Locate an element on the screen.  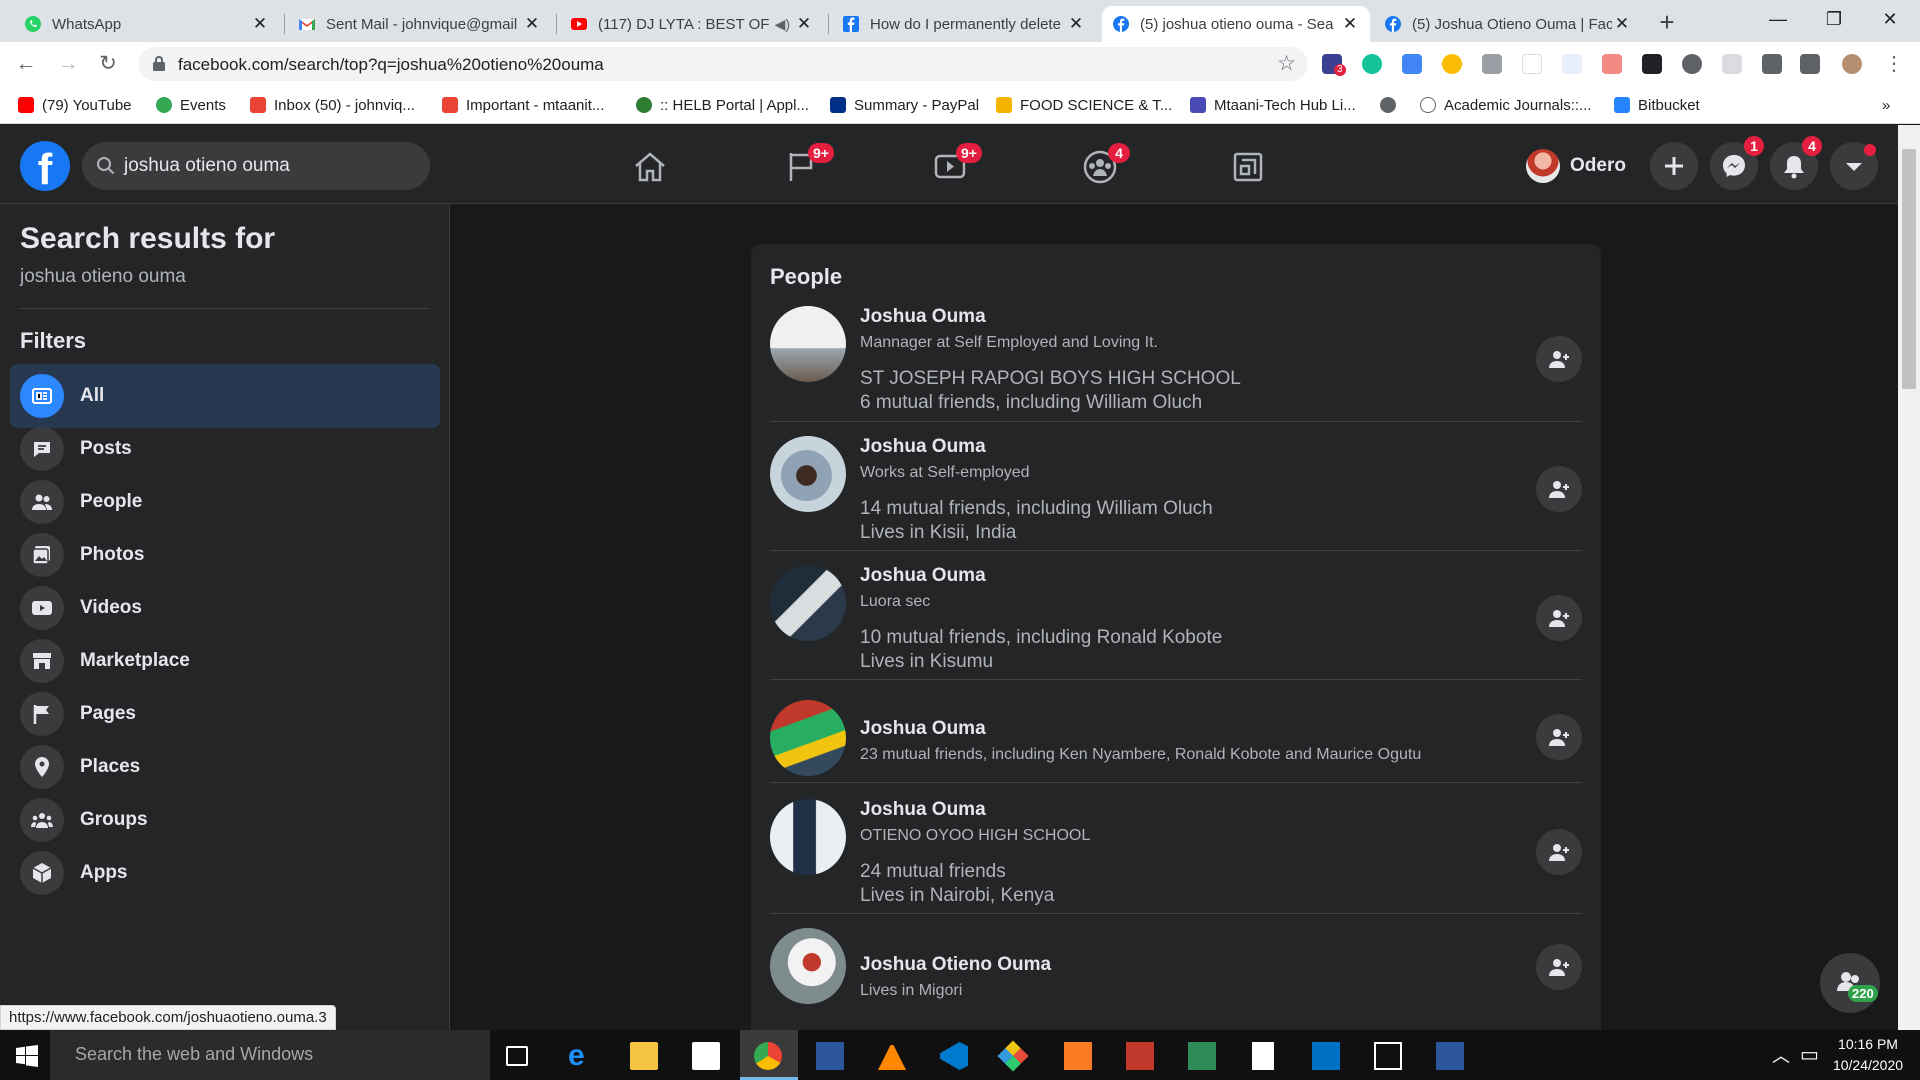
bookmark-youtube: (79) YouTube is located at coordinates (75, 105).